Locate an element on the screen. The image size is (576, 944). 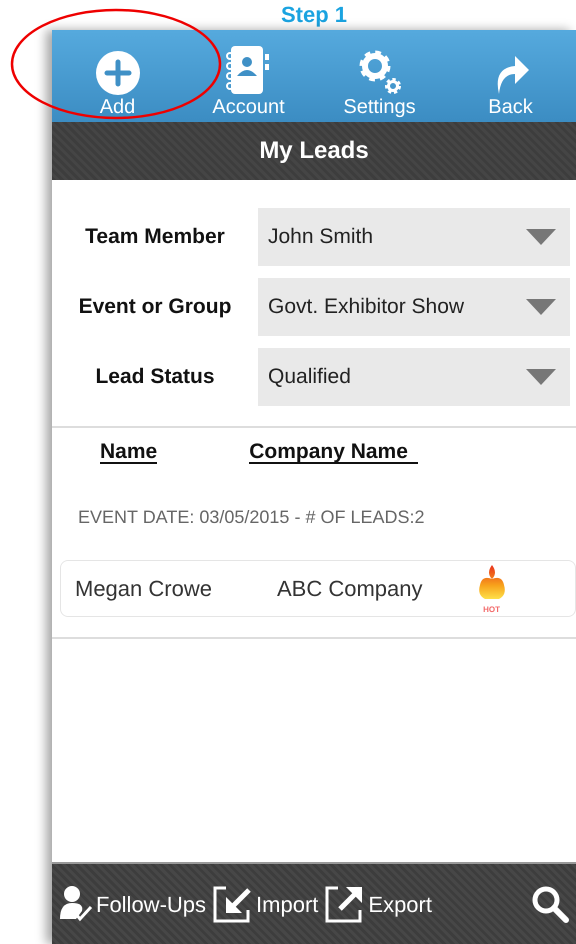
event-summary: EVENT DATE: 03/05/2015 - # OF LEADS:2 is located at coordinates (251, 517).